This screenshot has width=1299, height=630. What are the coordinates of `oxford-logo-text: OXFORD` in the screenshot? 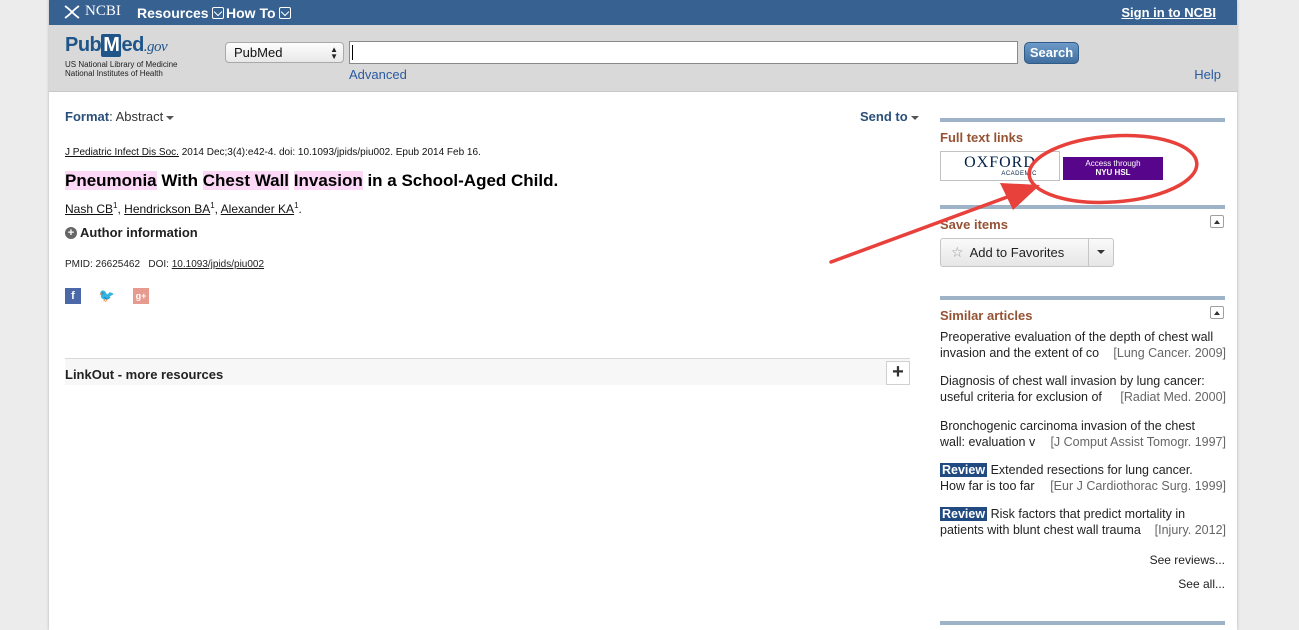 It's located at (1000, 162).